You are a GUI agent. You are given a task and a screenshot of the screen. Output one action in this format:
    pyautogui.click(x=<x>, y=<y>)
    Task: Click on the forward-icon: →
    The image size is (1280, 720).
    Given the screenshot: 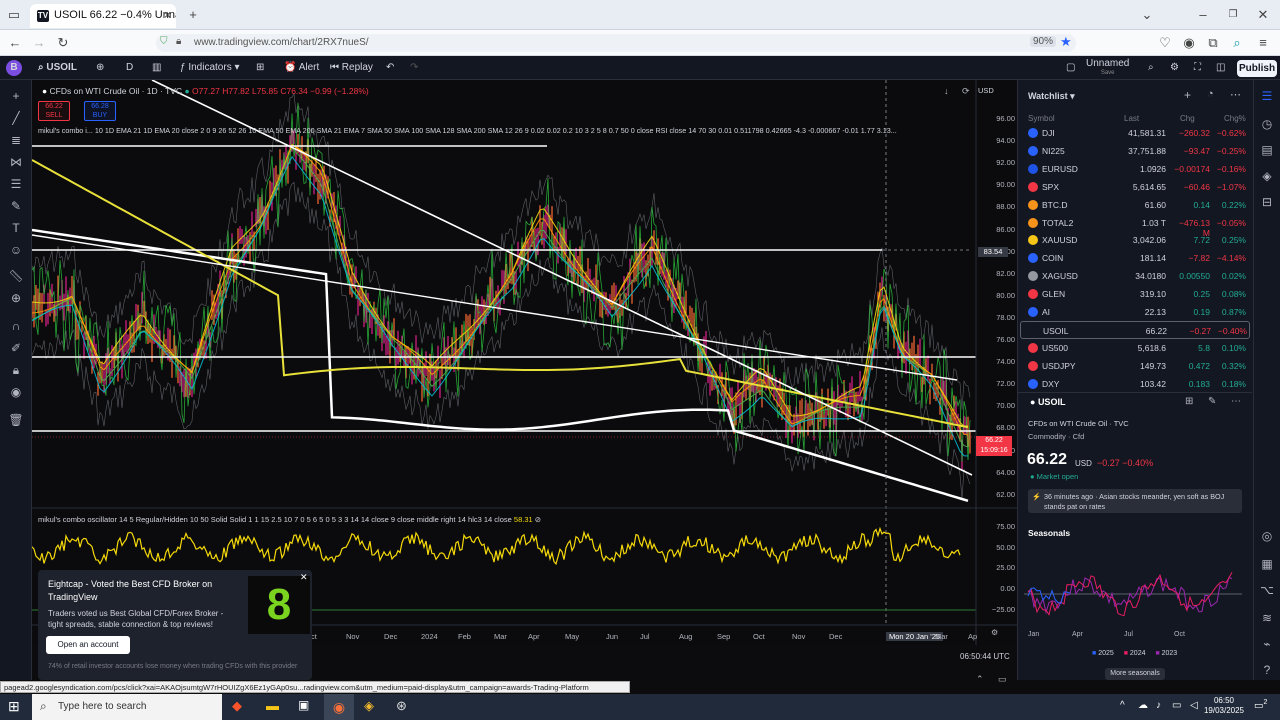 What is the action you would take?
    pyautogui.click(x=39, y=43)
    